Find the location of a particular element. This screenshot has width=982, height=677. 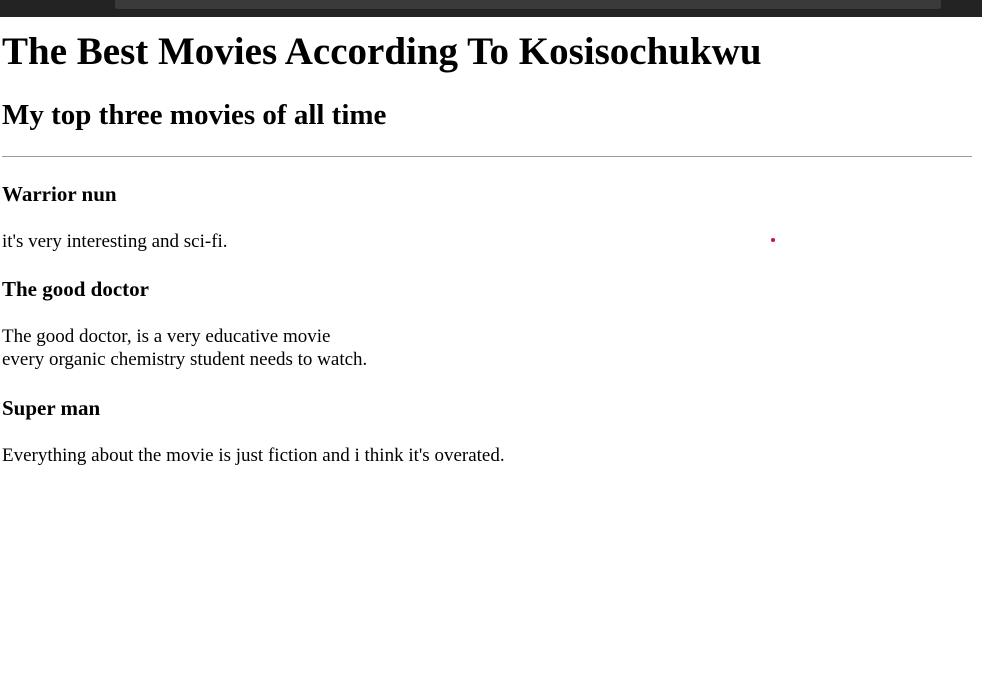

cursor-dot is located at coordinates (773, 240).